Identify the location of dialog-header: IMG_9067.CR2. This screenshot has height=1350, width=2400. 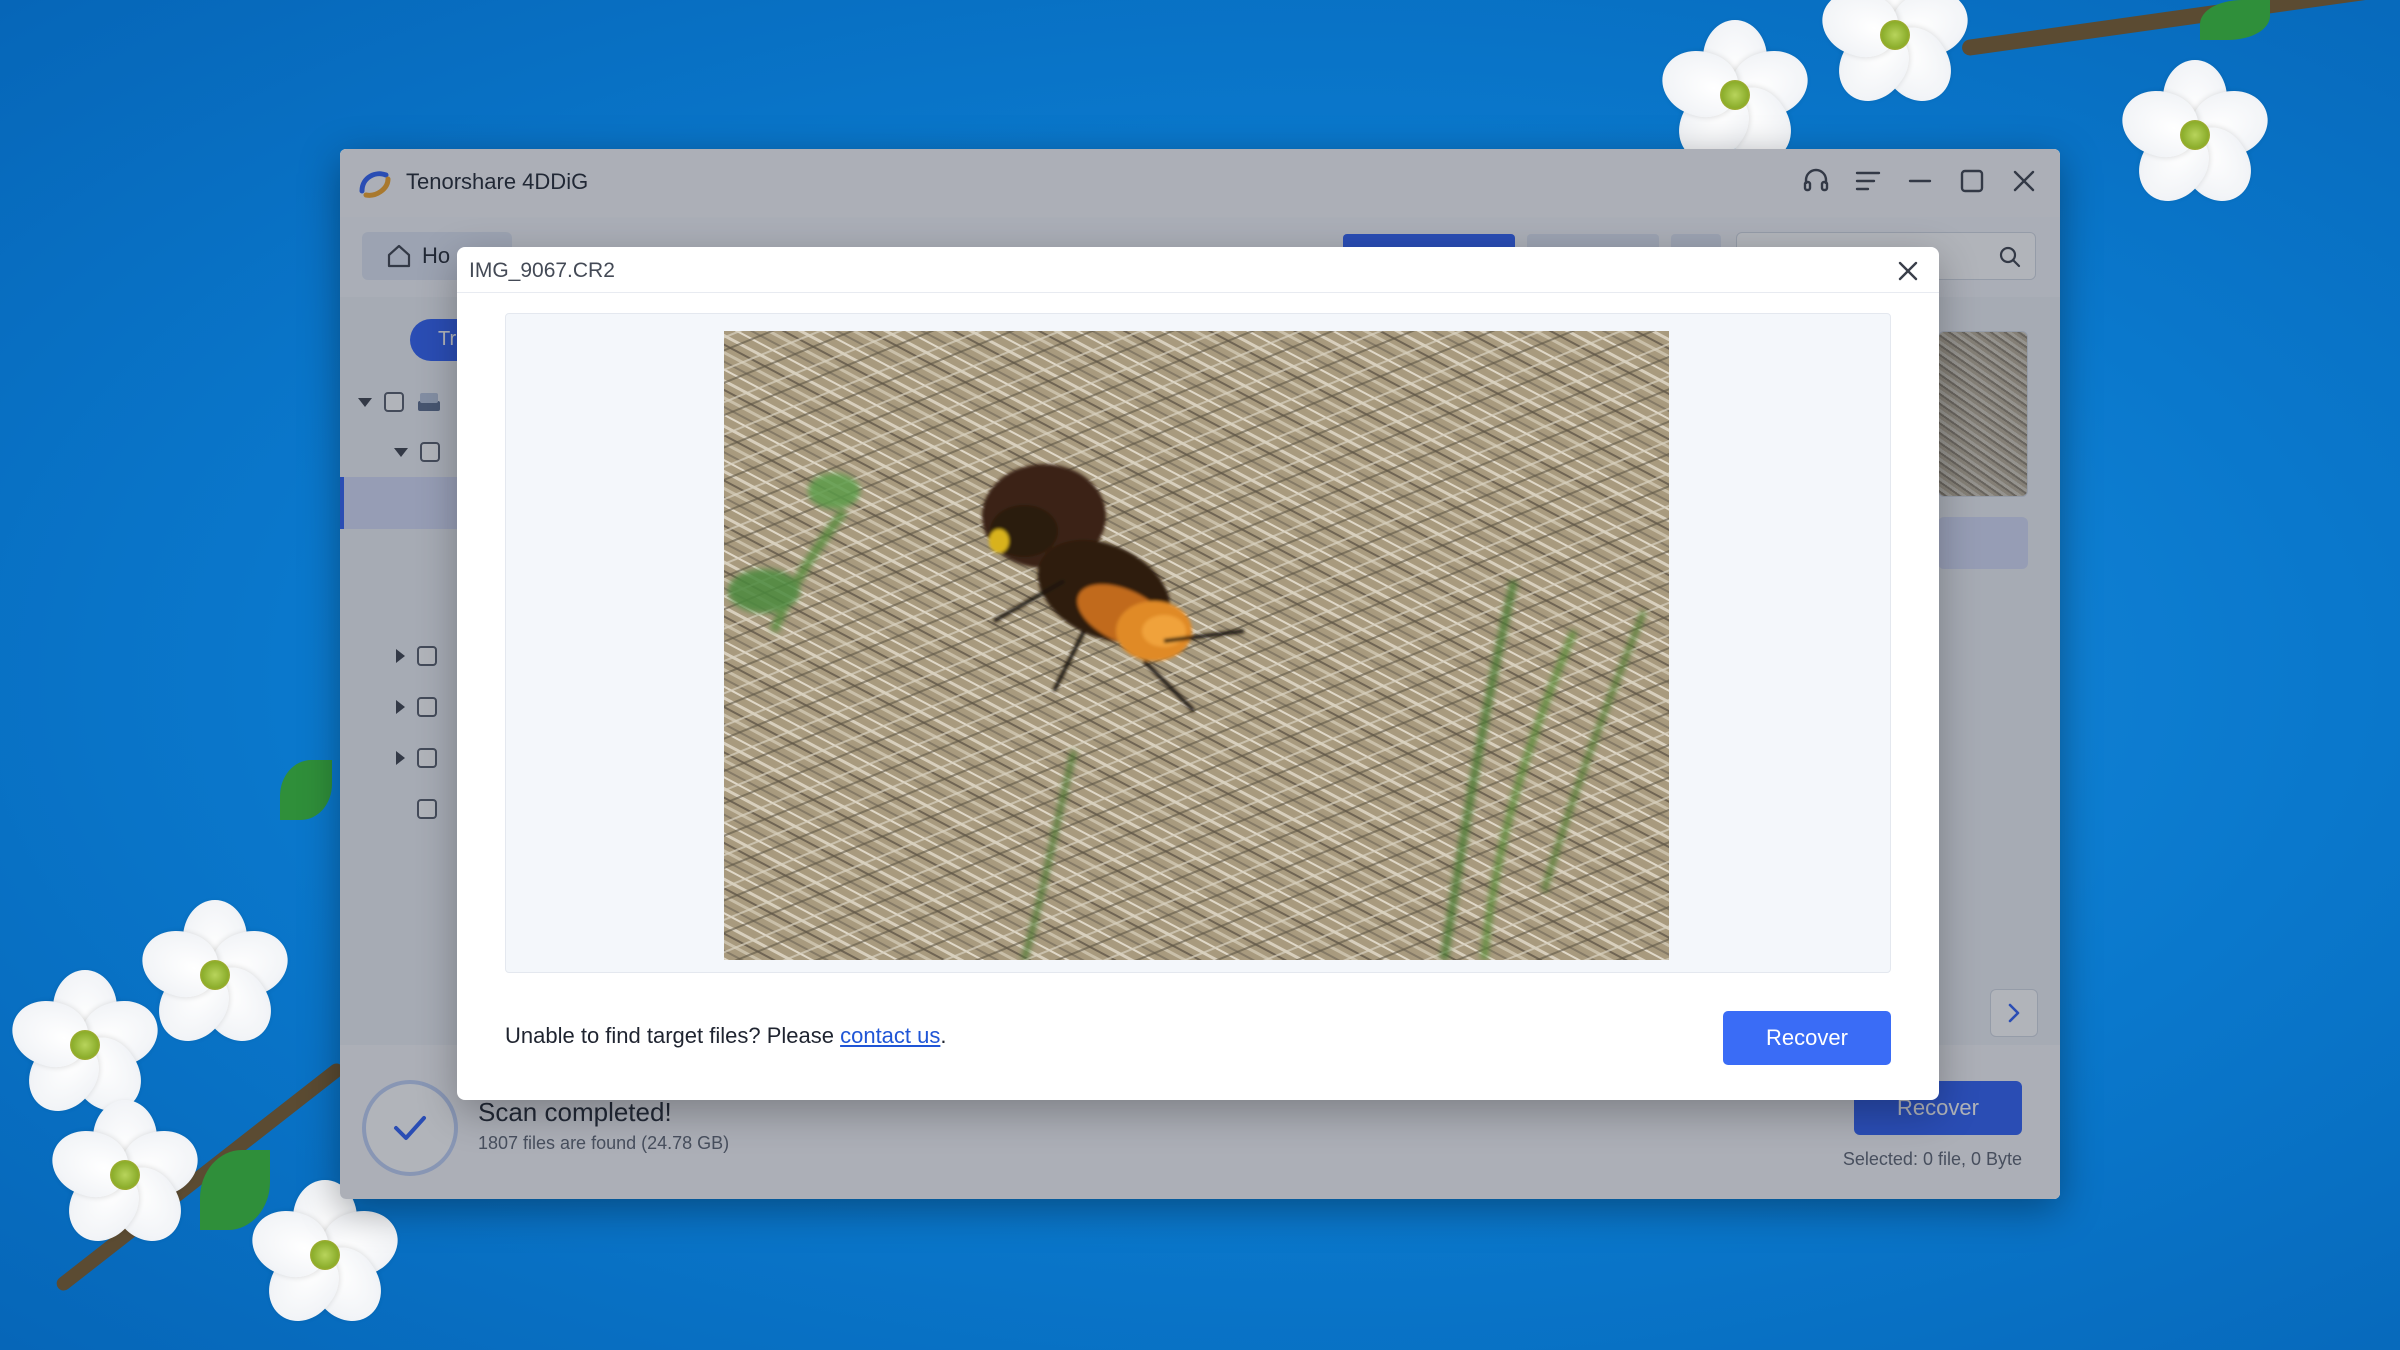
(1198, 270).